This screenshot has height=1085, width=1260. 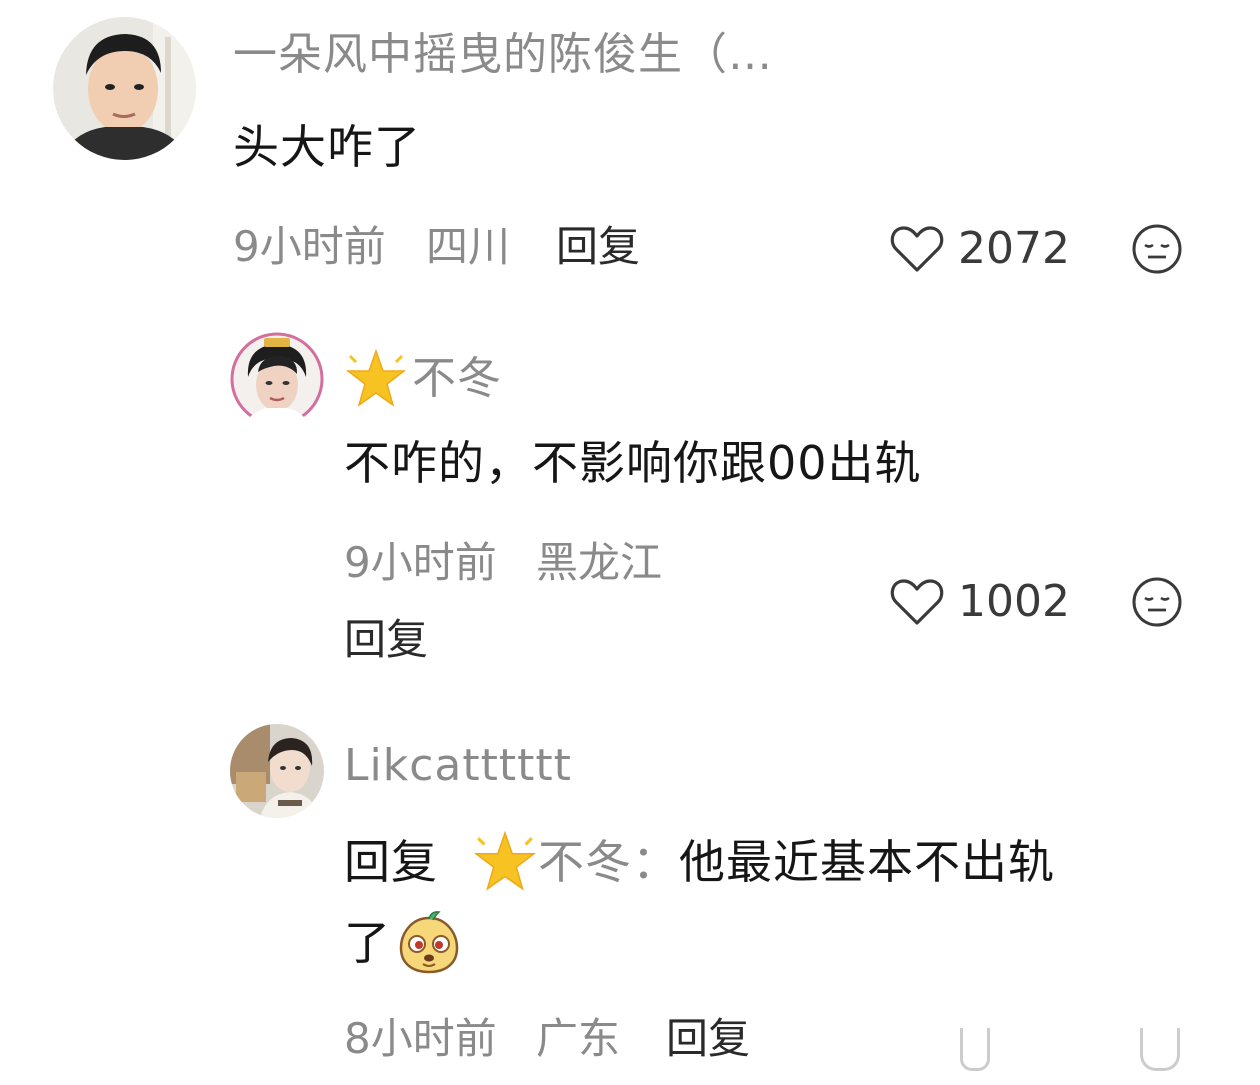 What do you see at coordinates (457, 378) in the screenshot?
I see `username-text: 不冬` at bounding box center [457, 378].